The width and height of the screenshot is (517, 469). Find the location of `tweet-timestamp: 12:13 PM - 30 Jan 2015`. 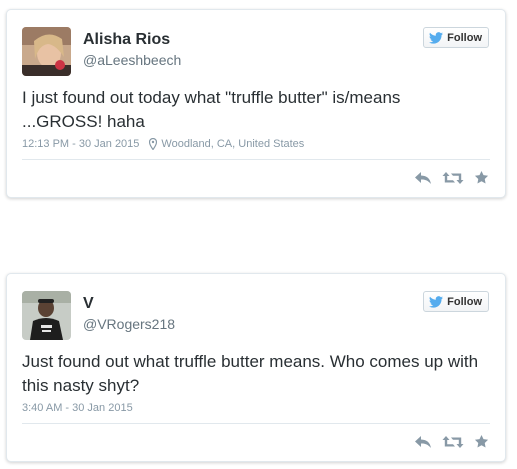

tweet-timestamp: 12:13 PM - 30 Jan 2015 is located at coordinates (80, 144).